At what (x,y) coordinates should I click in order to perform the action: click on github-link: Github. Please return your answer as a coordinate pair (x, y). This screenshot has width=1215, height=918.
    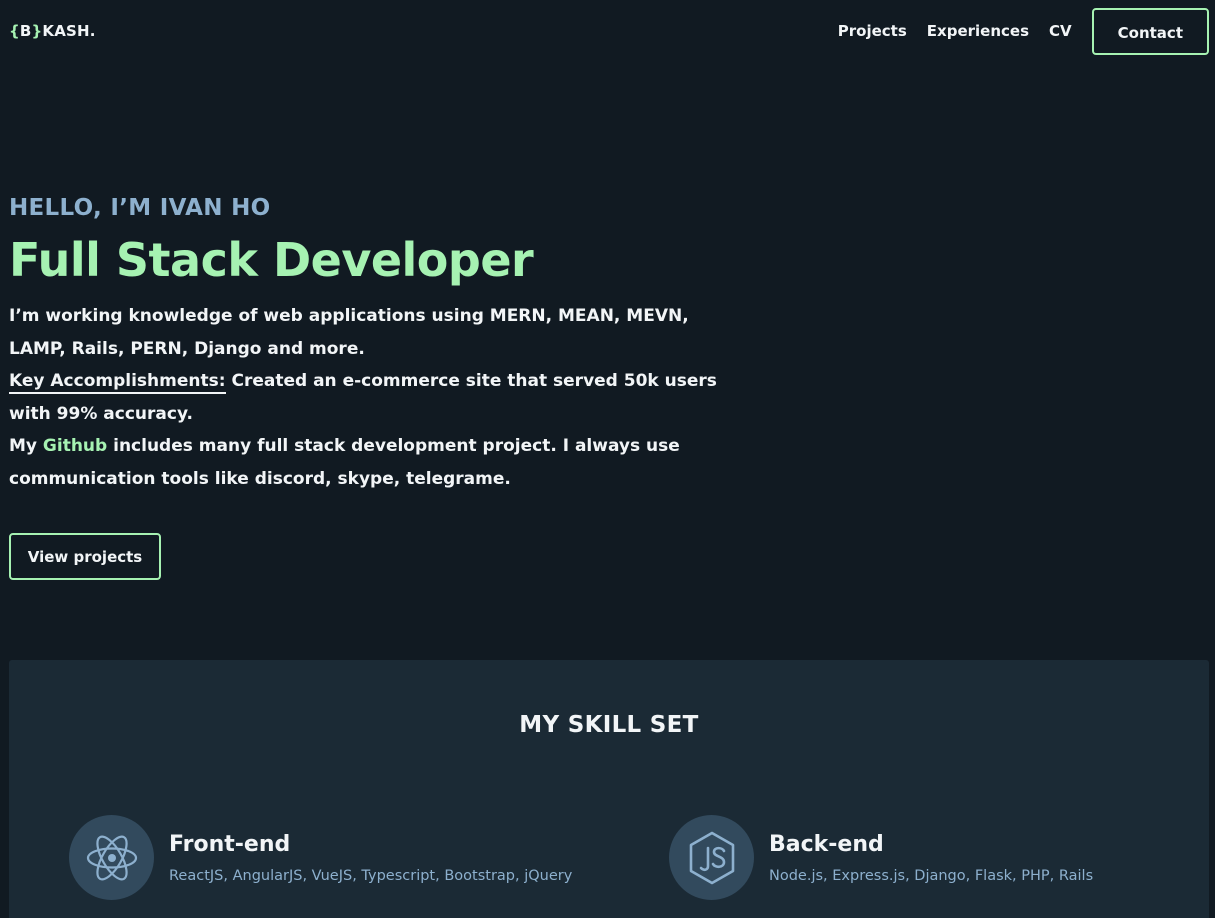
    Looking at the image, I should click on (75, 446).